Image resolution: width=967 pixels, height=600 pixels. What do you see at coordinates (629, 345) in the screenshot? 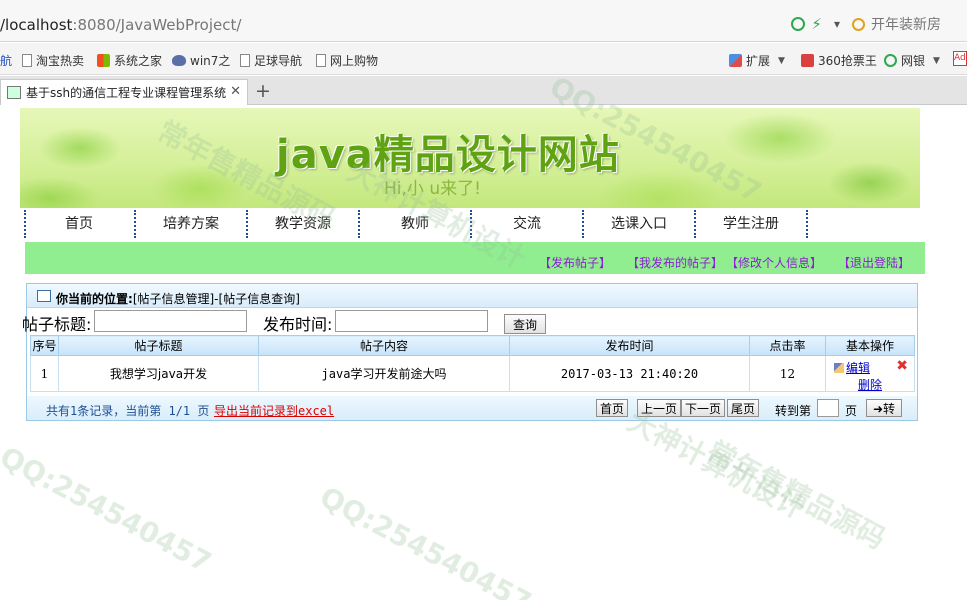
I see `col-header-time: 发布时间` at bounding box center [629, 345].